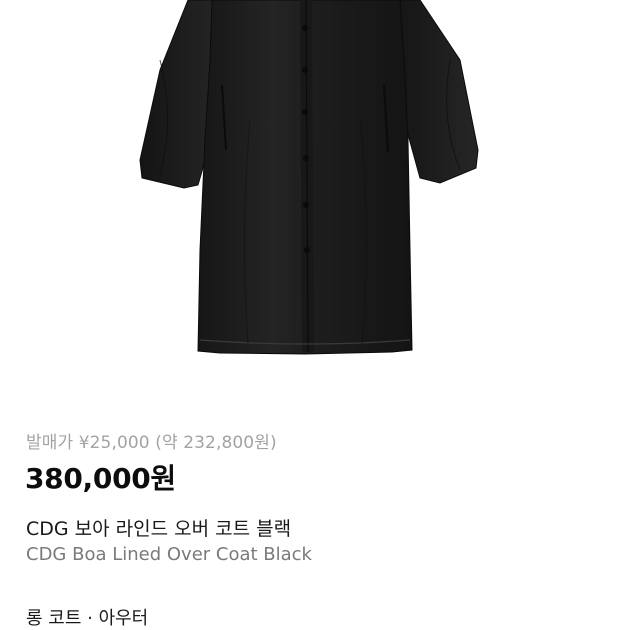 This screenshot has height=630, width=620. I want to click on product-category: 롱 코트 · 아우터, so click(87, 617).